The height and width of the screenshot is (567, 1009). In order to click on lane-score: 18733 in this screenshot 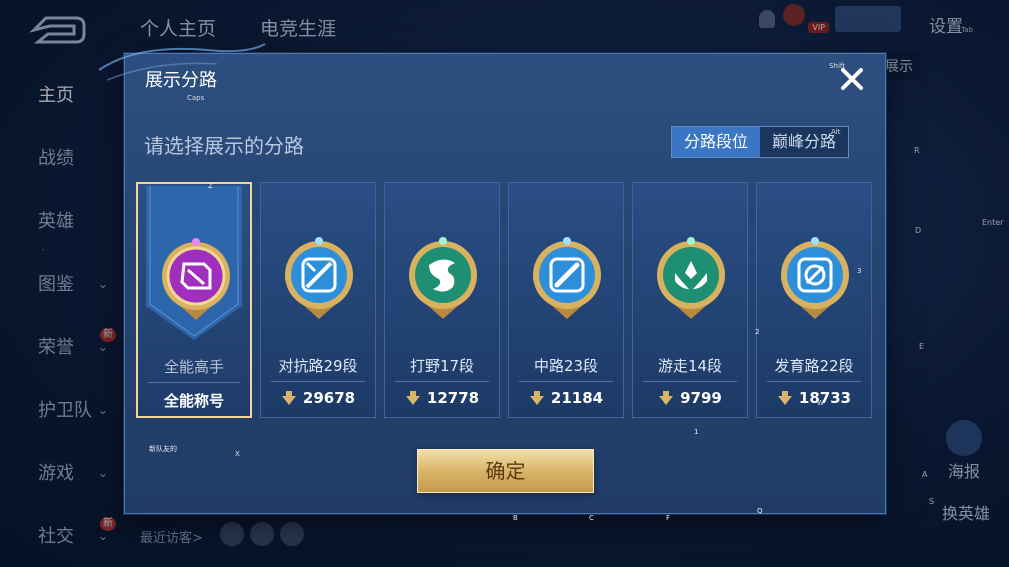, I will do `click(814, 398)`.